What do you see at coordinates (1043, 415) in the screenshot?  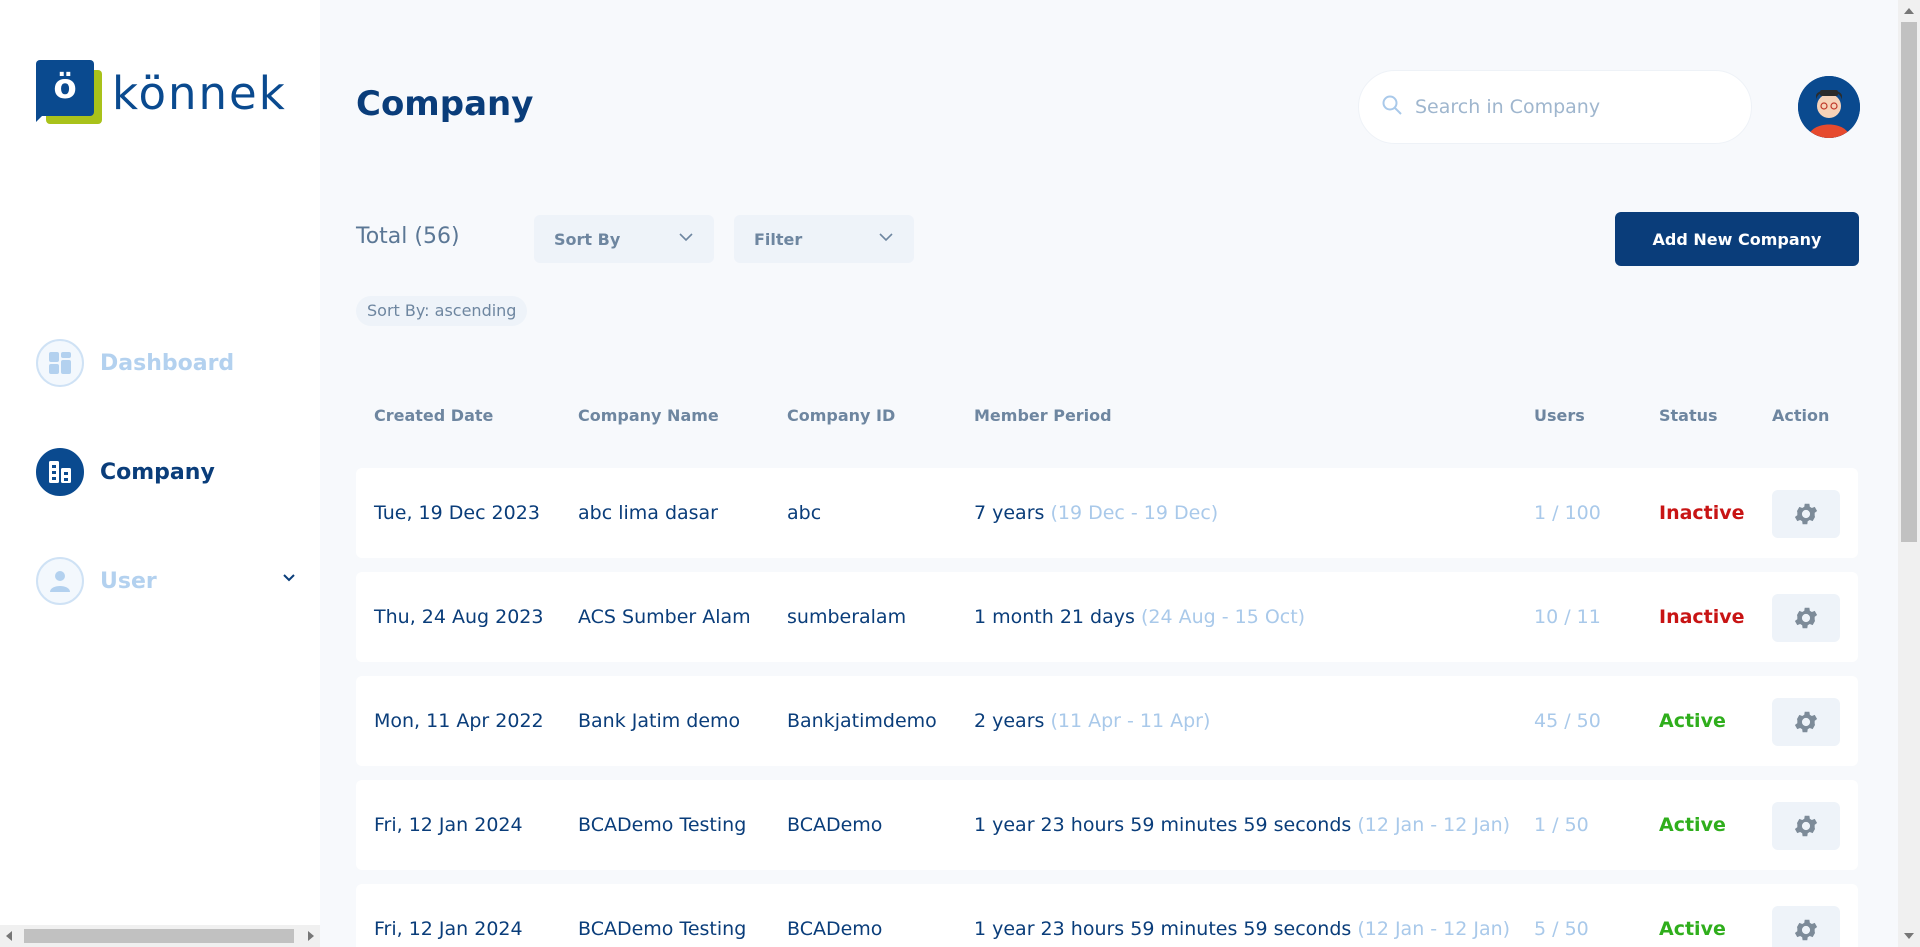 I see `column-header-member-period: Member Period` at bounding box center [1043, 415].